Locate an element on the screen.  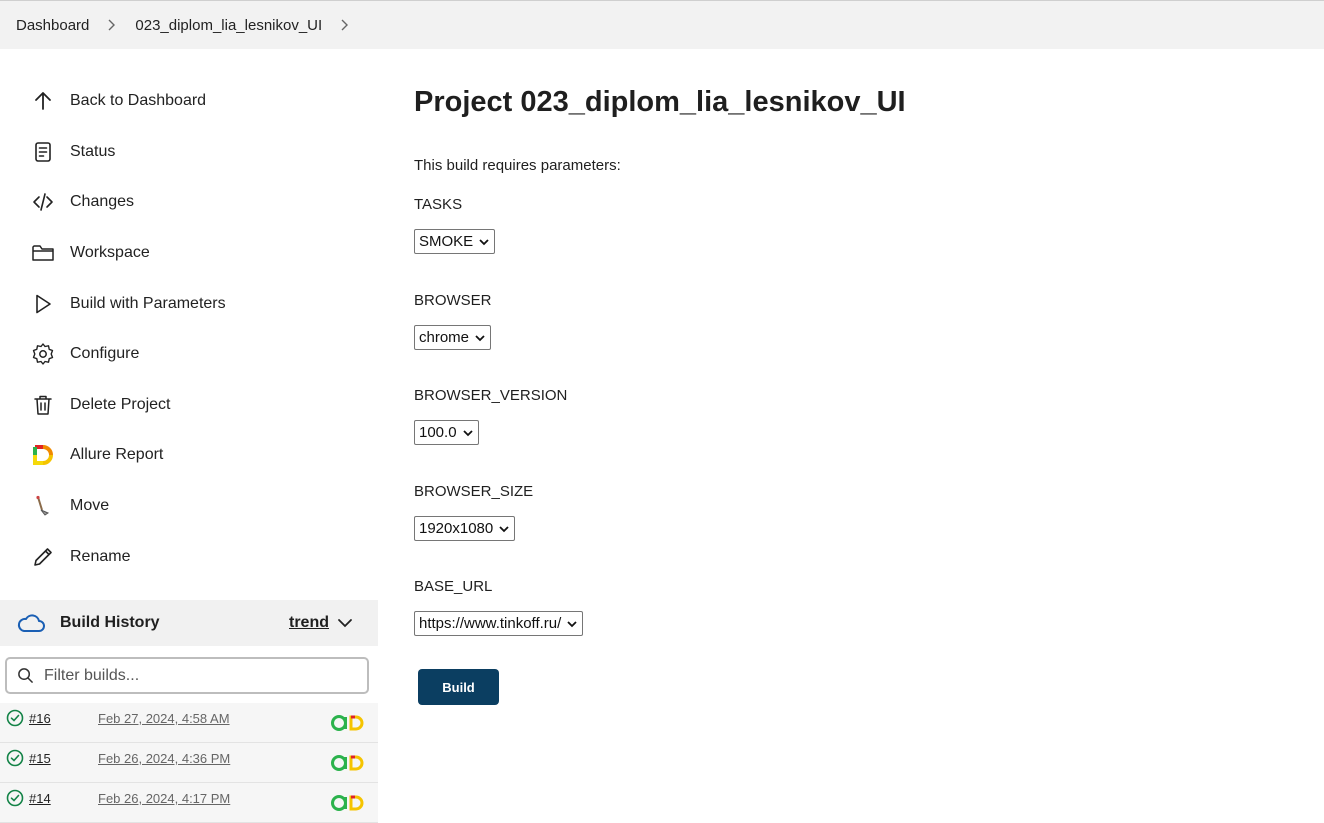
move-icon is located at coordinates (43, 506).